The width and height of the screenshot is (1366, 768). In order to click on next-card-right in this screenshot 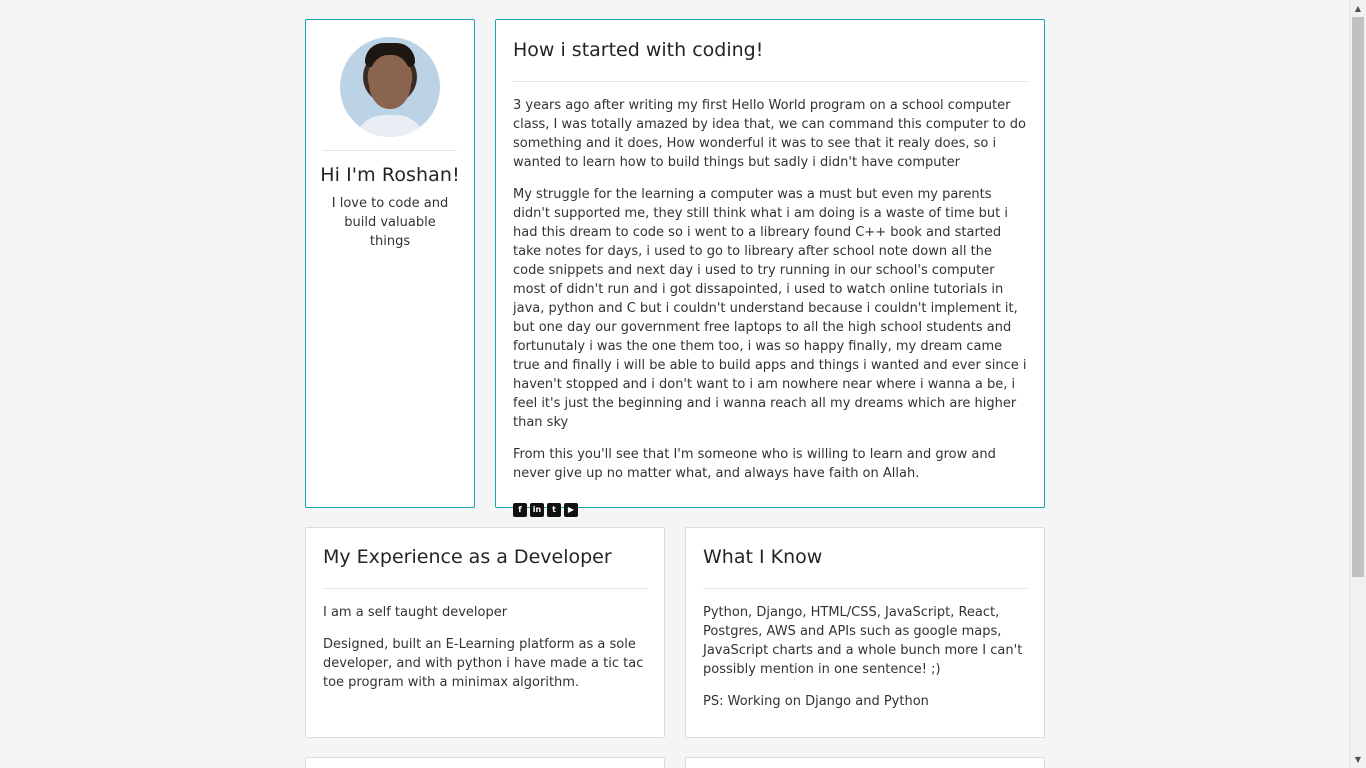, I will do `click(865, 762)`.